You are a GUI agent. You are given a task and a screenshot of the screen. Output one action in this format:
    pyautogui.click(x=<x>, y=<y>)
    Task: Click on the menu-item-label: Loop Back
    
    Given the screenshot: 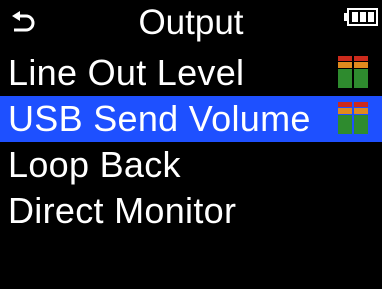 What is the action you would take?
    pyautogui.click(x=94, y=164)
    